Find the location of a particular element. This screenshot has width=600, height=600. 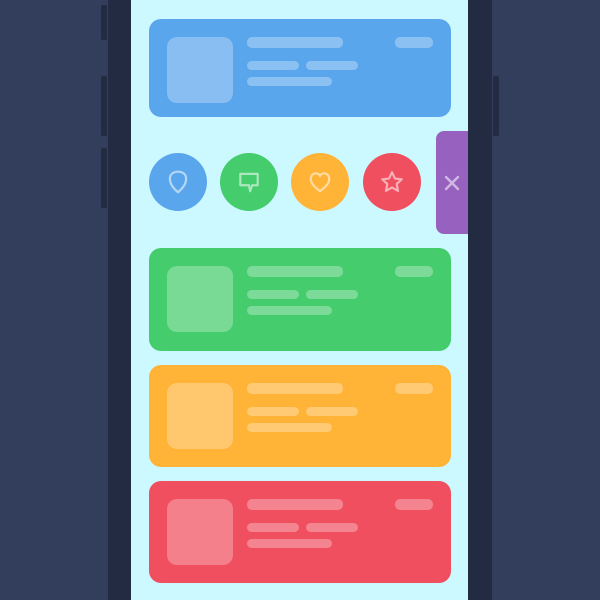

close-icon is located at coordinates (452, 182).